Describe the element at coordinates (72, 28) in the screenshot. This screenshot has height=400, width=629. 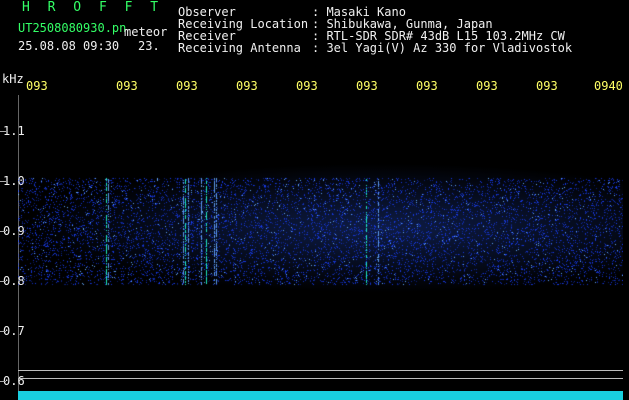
I see `filename: UT2508080930.pn` at that location.